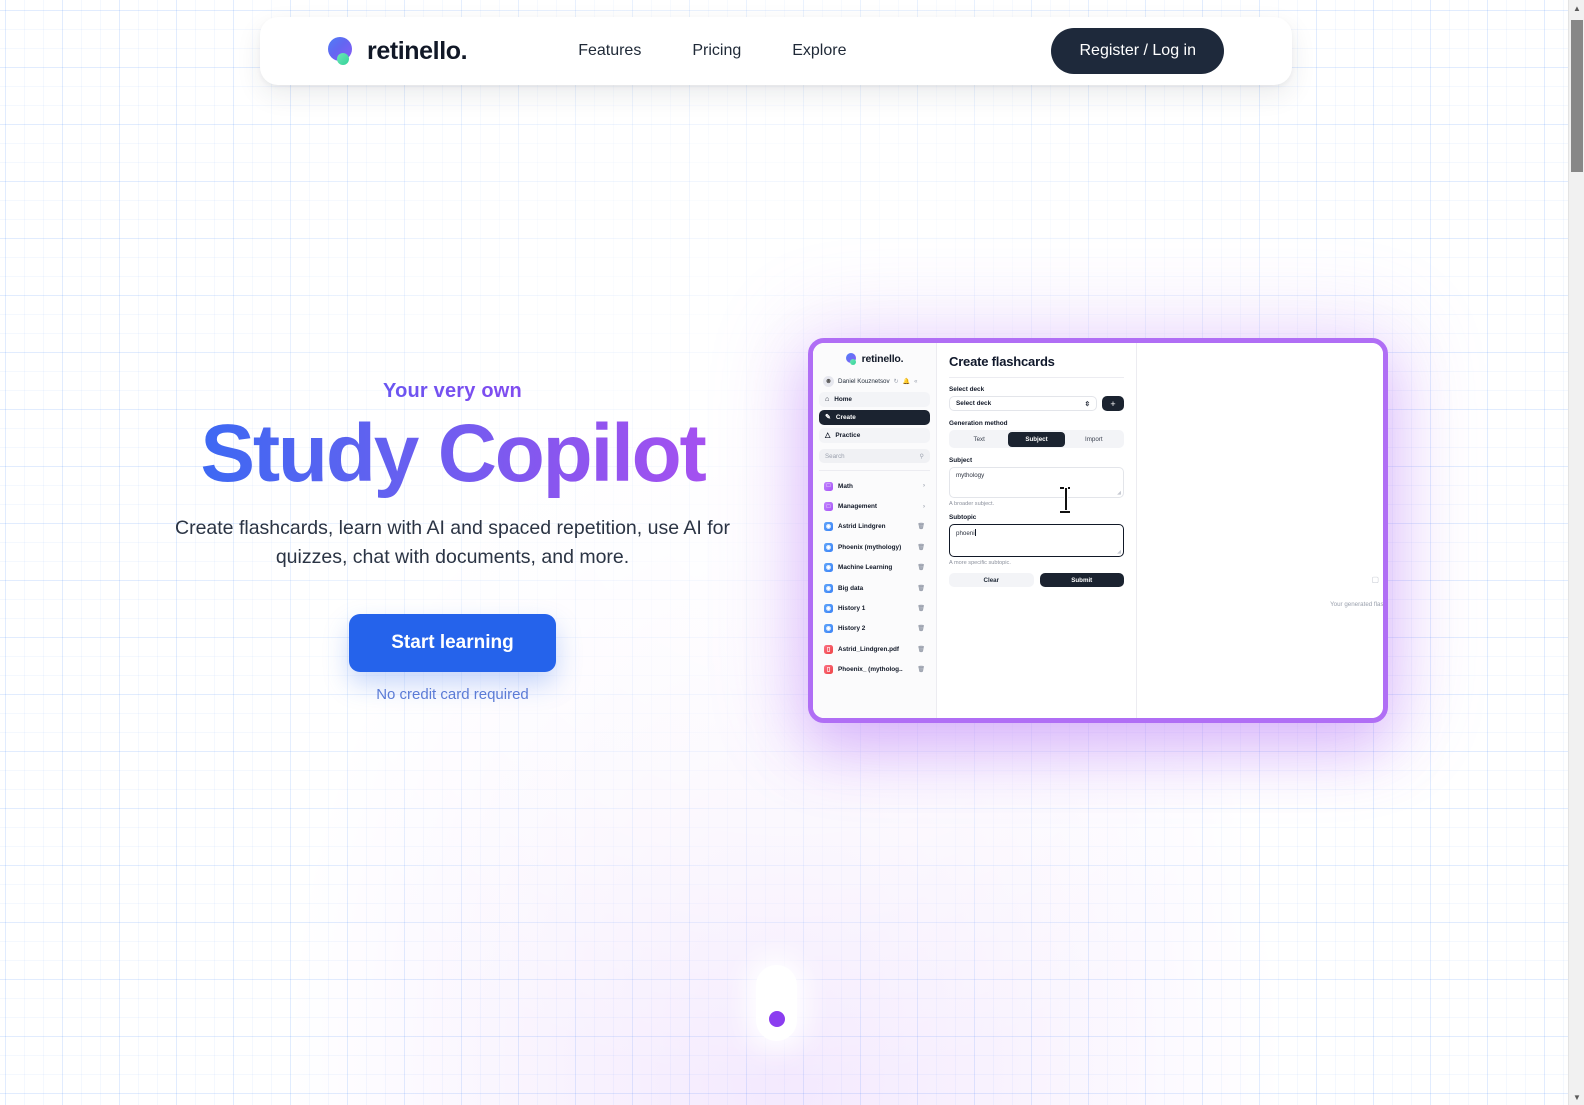 The image size is (1584, 1105). I want to click on list-item: ◉ Machine Learning 🗑, so click(874, 568).